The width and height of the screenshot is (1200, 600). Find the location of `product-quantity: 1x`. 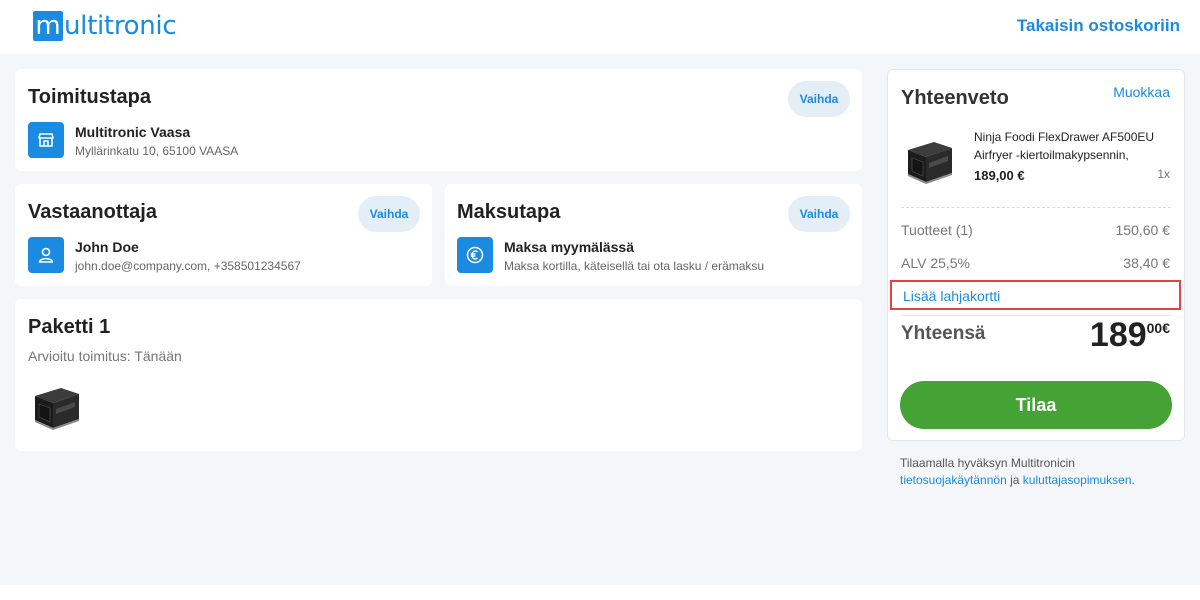

product-quantity: 1x is located at coordinates (1163, 174).